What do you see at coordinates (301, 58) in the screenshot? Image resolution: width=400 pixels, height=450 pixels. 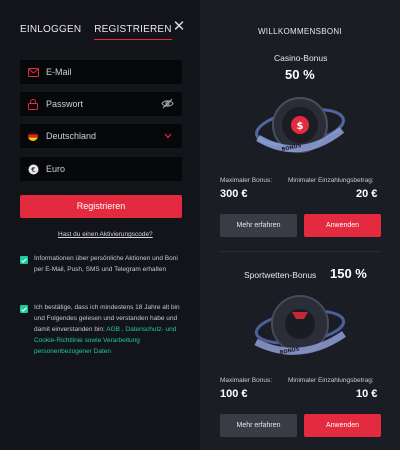 I see `casino-bonus-name: Casino-Bonus` at bounding box center [301, 58].